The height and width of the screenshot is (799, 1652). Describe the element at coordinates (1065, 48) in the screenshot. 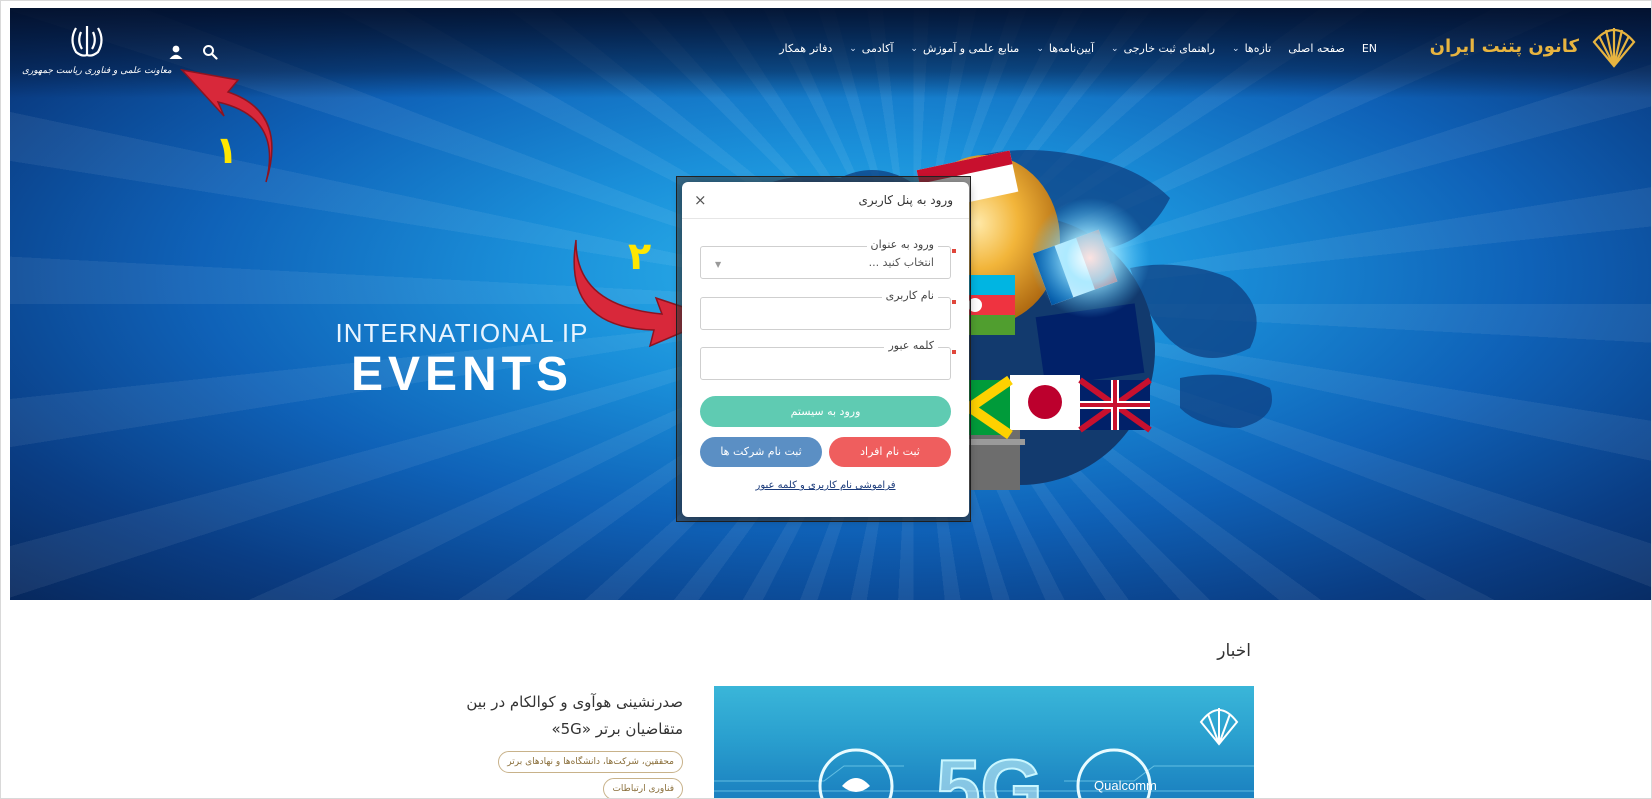

I see `nav-item-regulations: آیین‌نامه‌ها ⌄` at that location.